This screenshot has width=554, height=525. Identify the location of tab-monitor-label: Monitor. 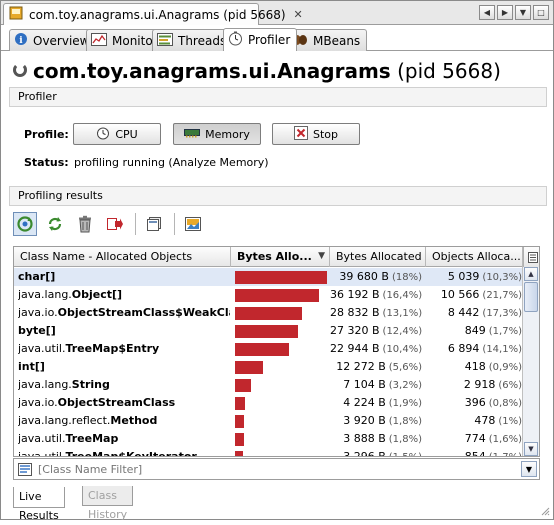
(135, 40).